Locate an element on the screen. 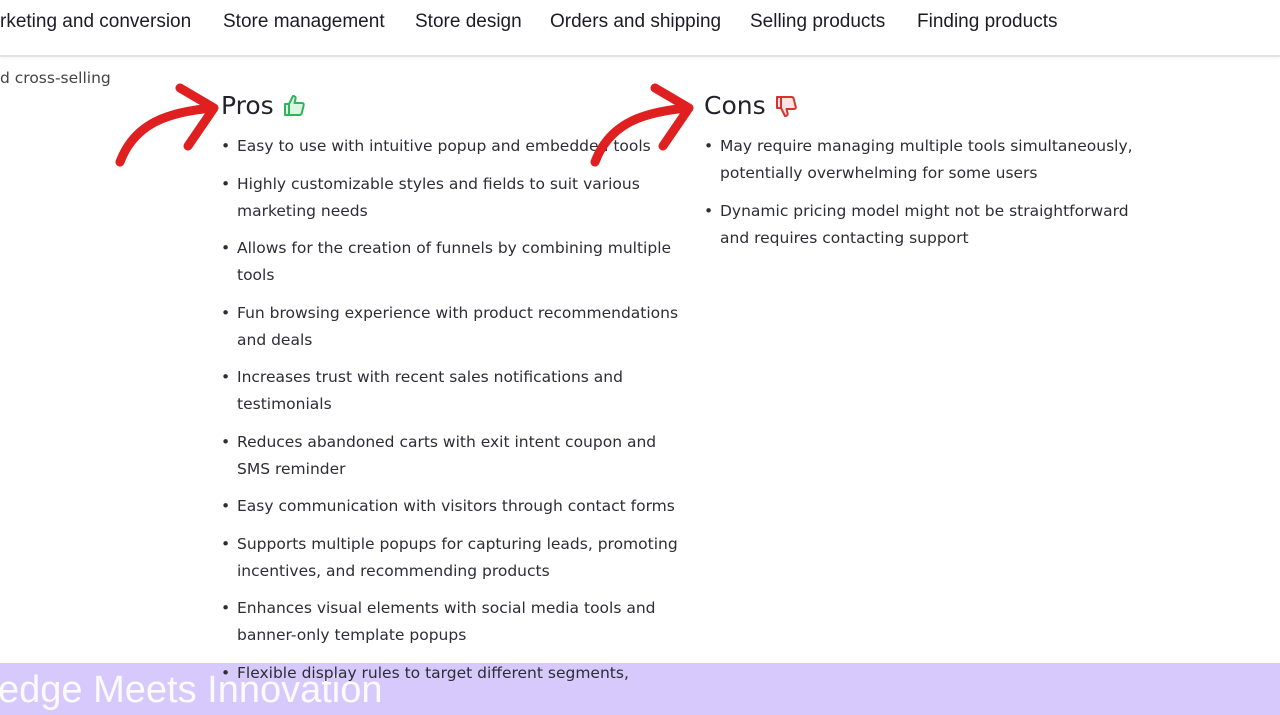 Image resolution: width=1280 pixels, height=715 pixels. thumbs-down-icon is located at coordinates (786, 106).